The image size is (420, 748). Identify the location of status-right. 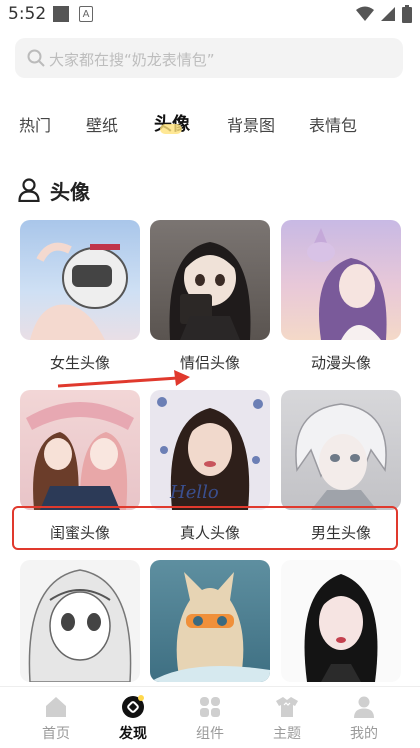
(384, 14).